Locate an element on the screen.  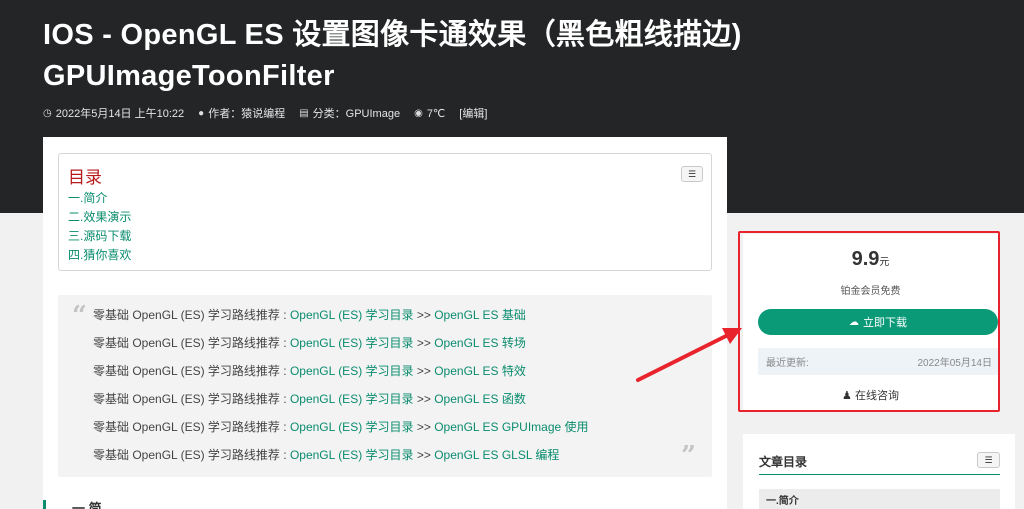
topic-link: OpenGL ES GLSL 编程 is located at coordinates (496, 455).